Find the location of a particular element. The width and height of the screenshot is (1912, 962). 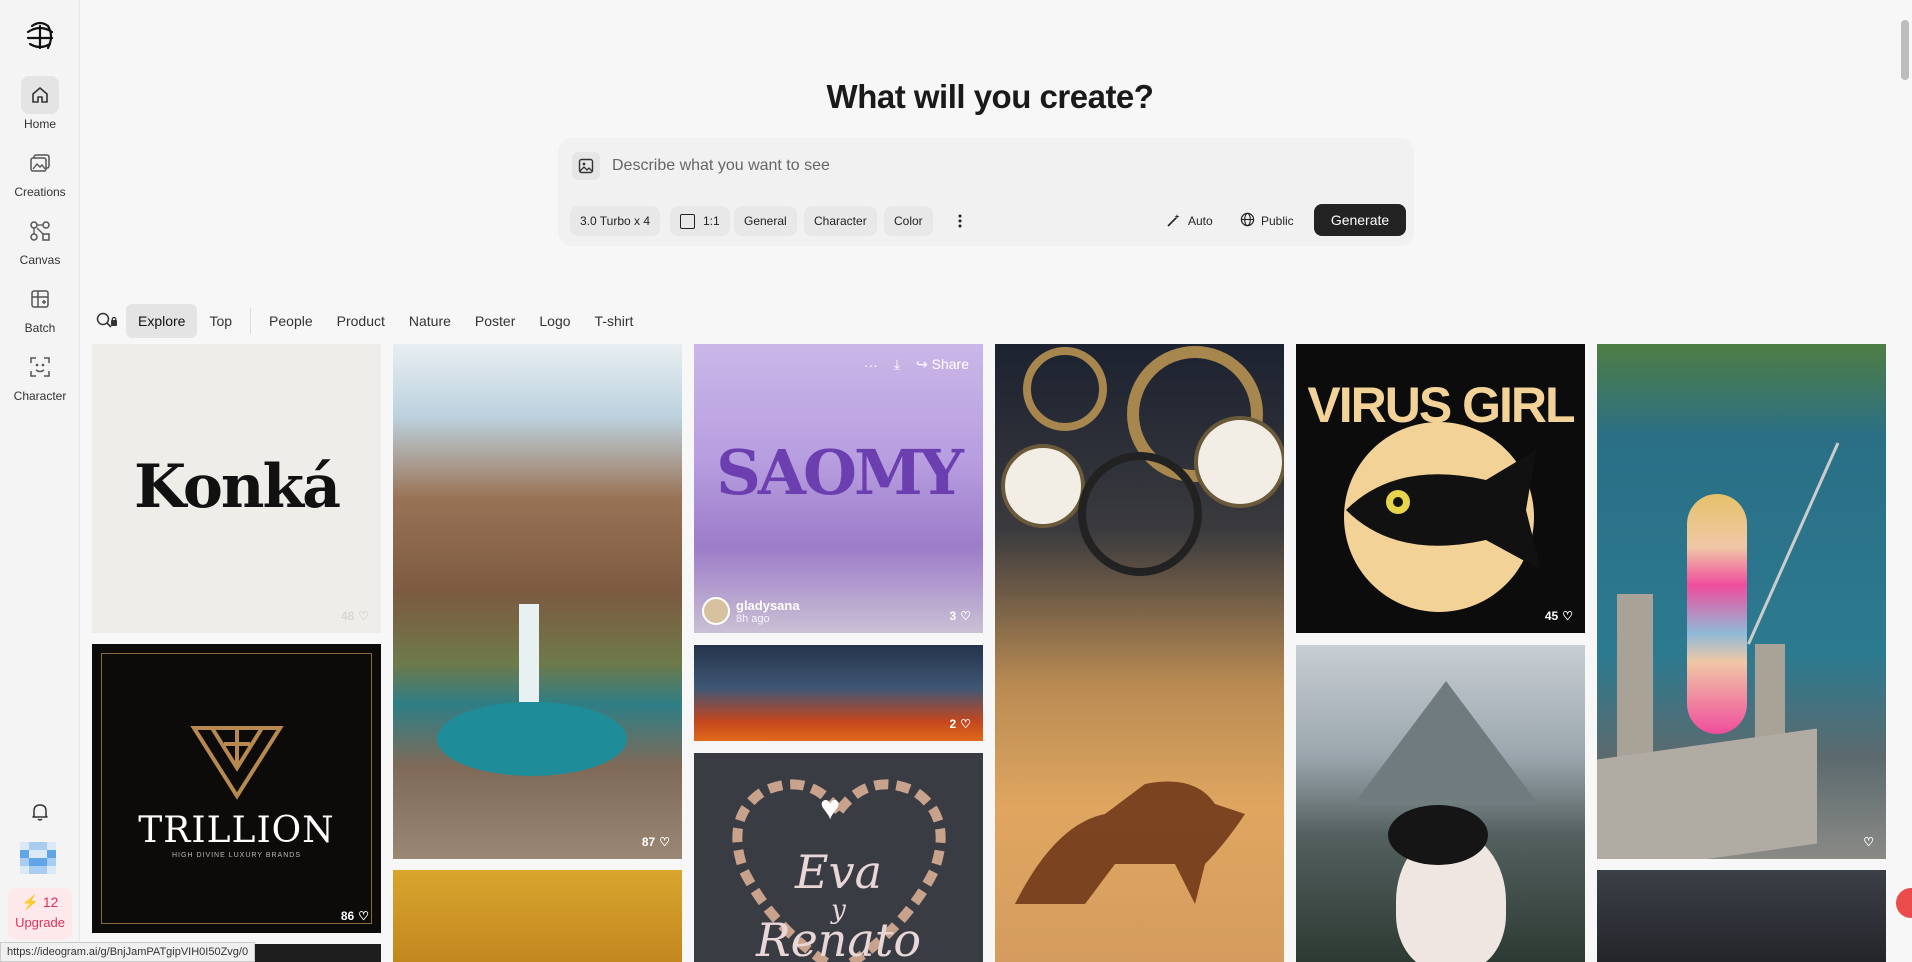

ideogram-logo-icon is located at coordinates (40, 36).